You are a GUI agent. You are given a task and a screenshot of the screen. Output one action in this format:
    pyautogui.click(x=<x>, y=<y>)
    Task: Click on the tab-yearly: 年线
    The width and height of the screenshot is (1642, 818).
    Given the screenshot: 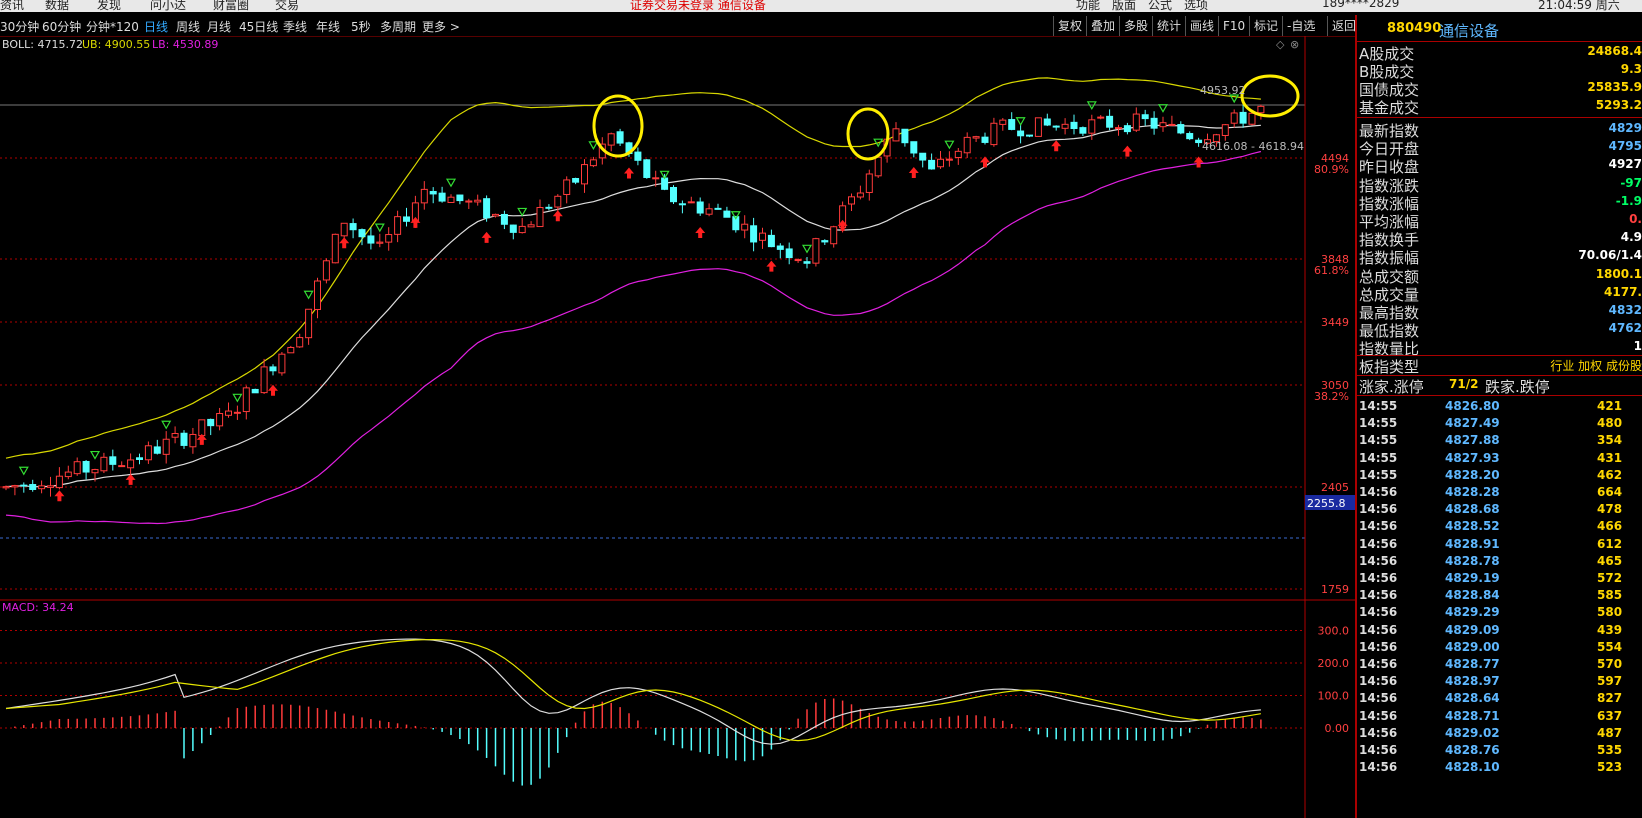 What is the action you would take?
    pyautogui.click(x=328, y=26)
    